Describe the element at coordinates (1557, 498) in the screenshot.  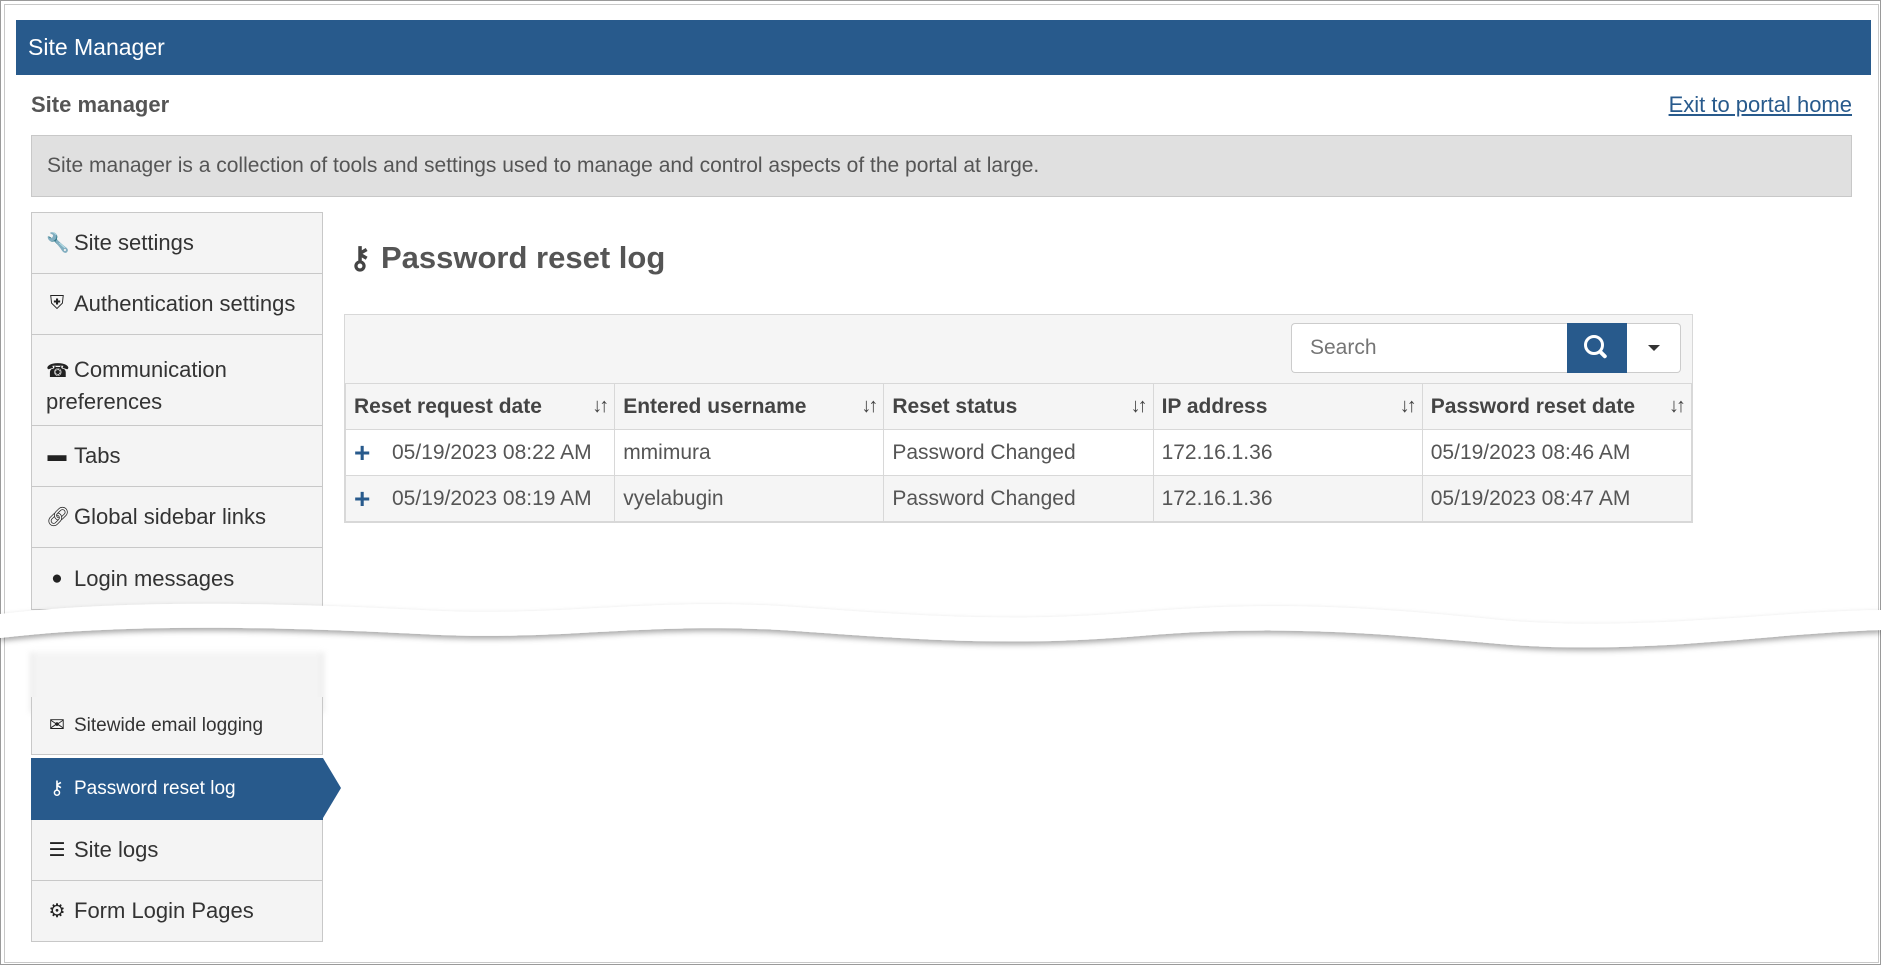
I see `cell-reset-date: 05/19/2023 08:47 AM` at that location.